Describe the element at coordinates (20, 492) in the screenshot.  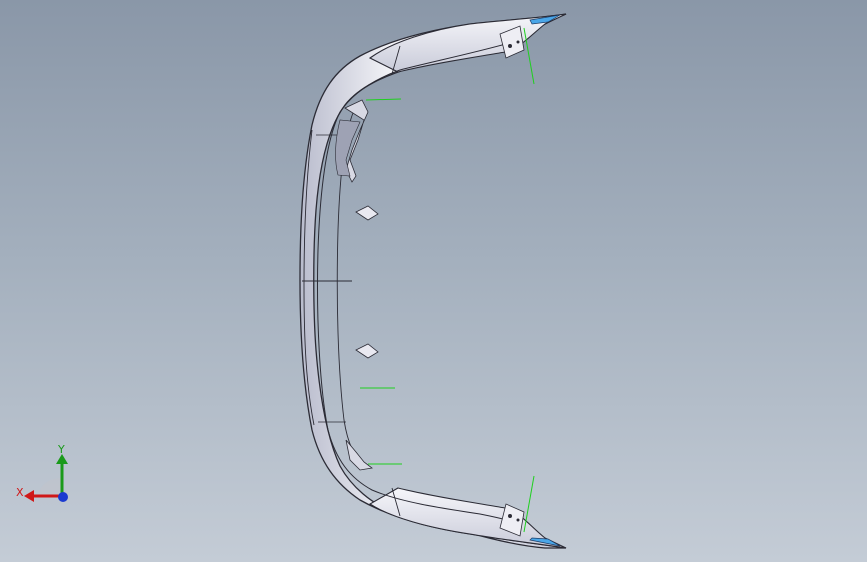
I see `triad-x-label: X` at that location.